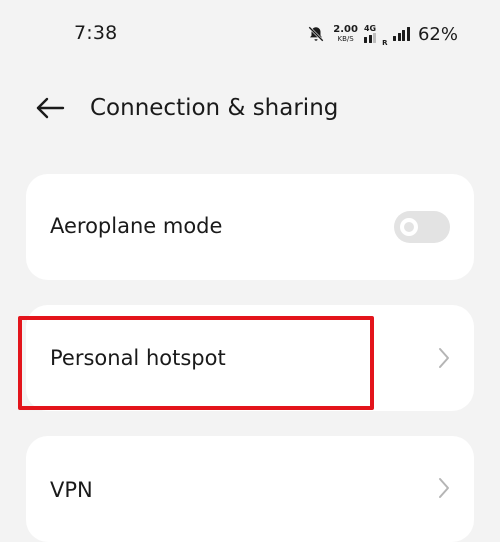  I want to click on mobile-data-indicator: 4G, so click(370, 34).